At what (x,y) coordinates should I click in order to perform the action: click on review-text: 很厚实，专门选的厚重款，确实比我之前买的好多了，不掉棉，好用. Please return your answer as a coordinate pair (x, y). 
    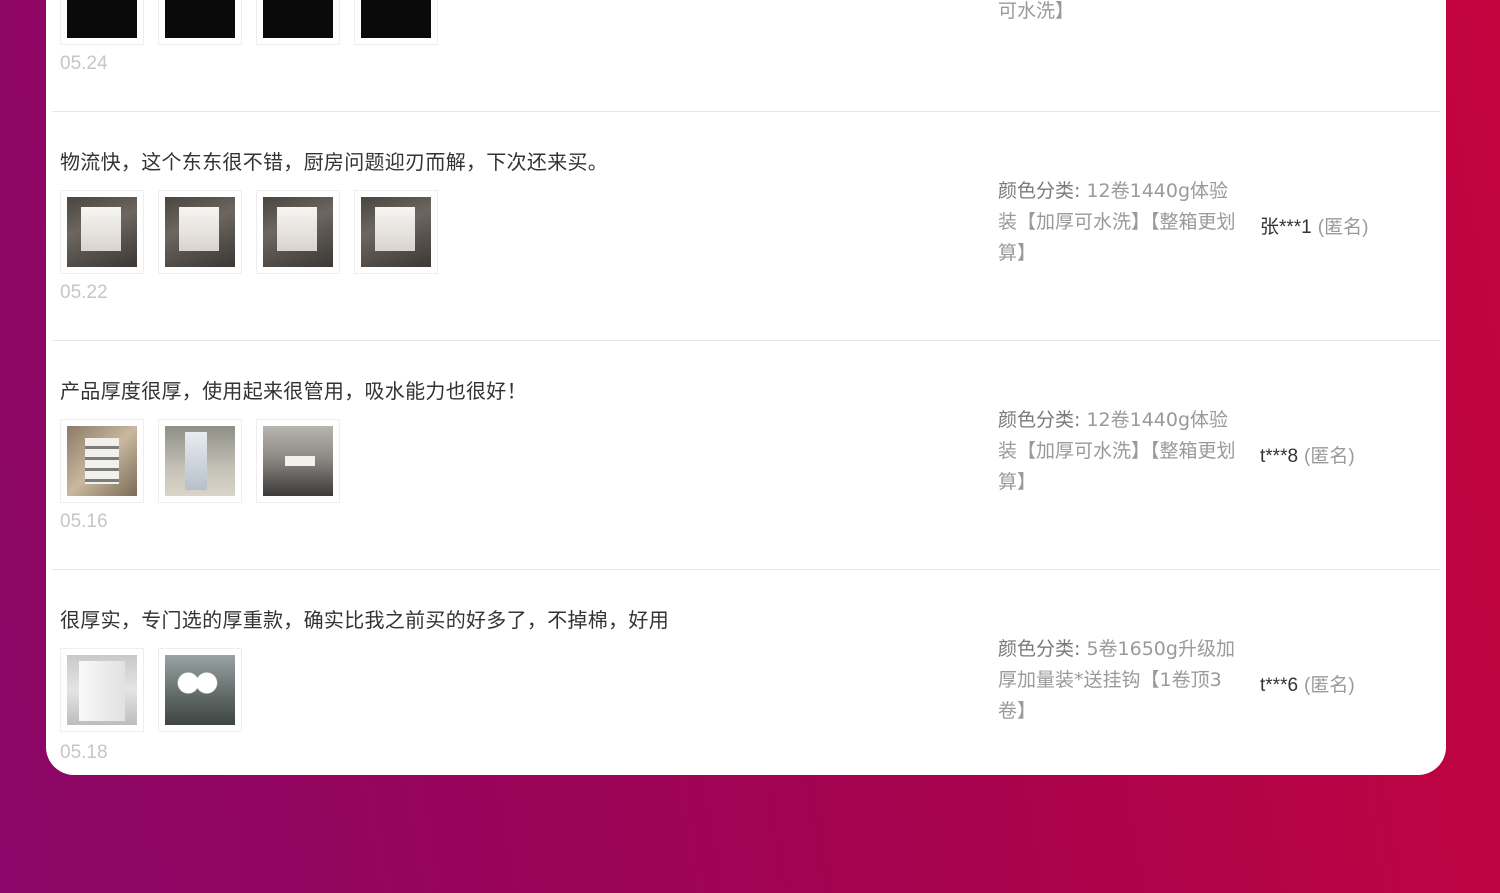
    Looking at the image, I should click on (364, 620).